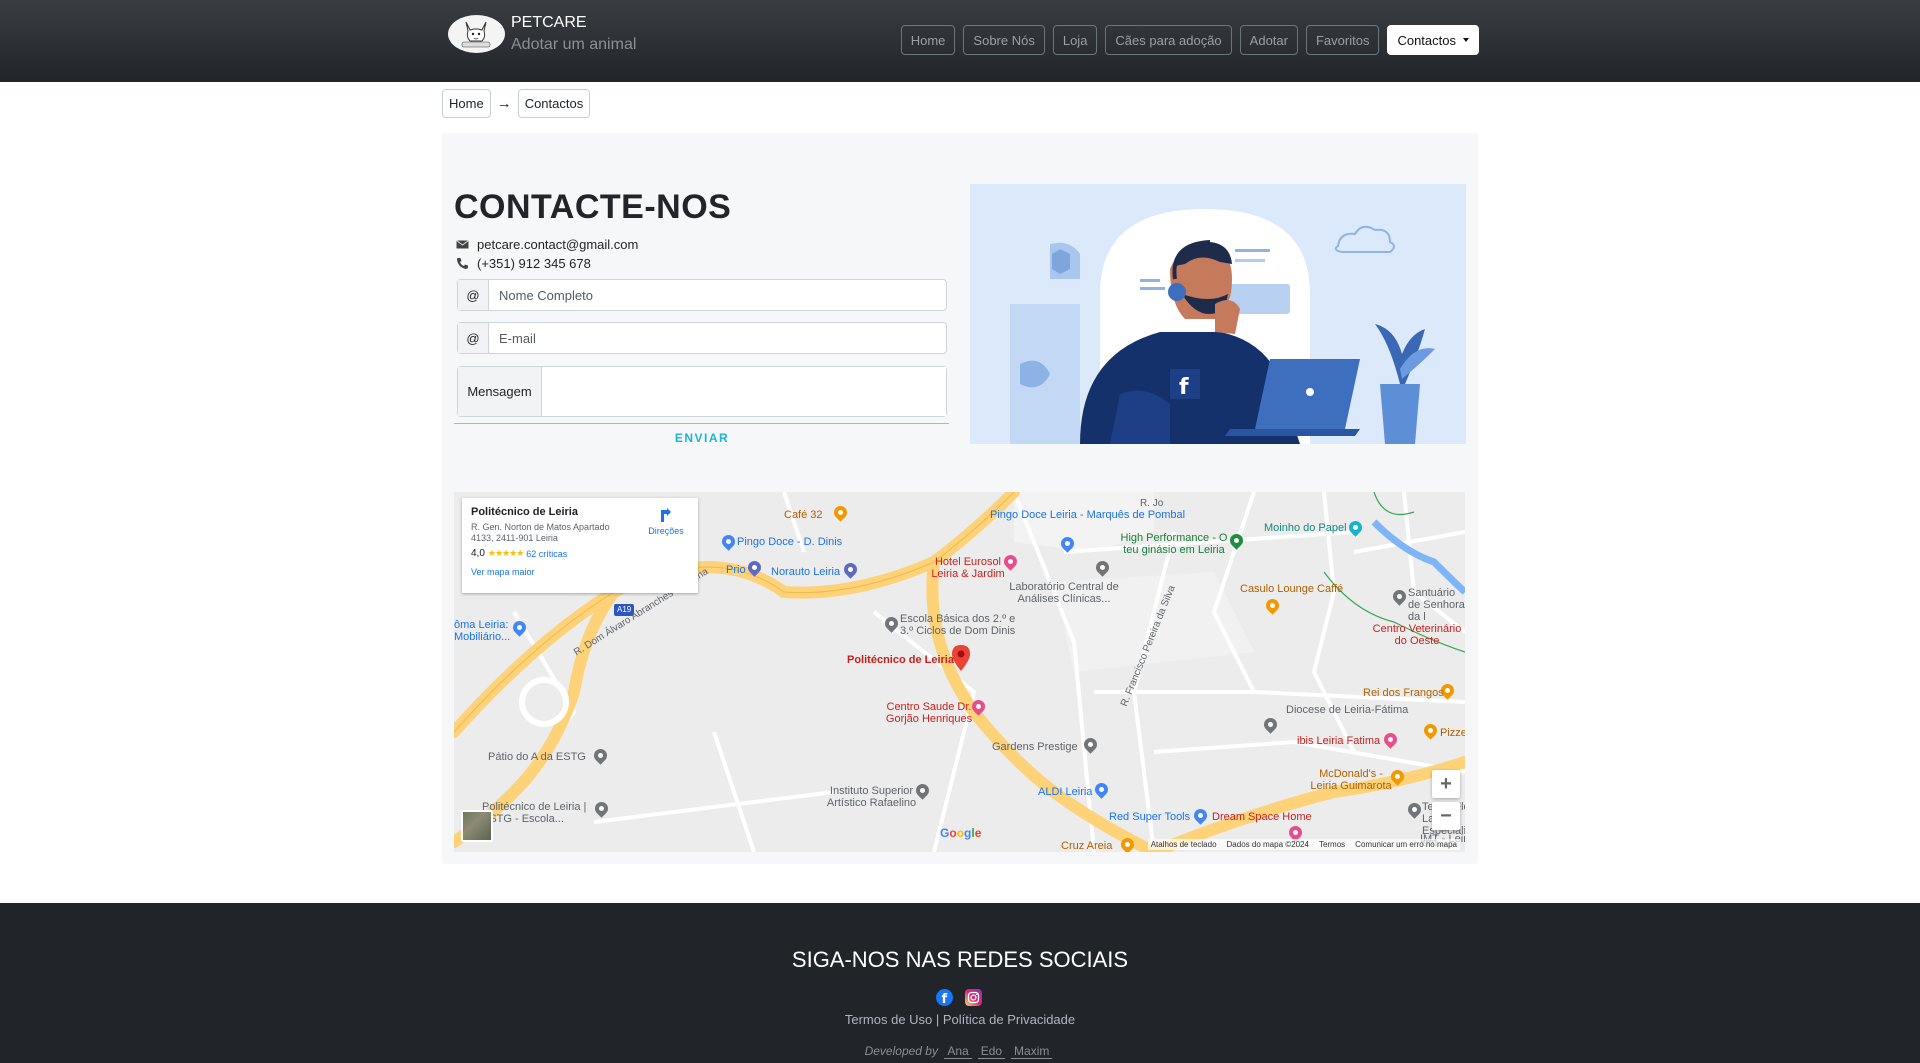  What do you see at coordinates (1149, 817) in the screenshot?
I see `poi-red-super: Red Super Tools` at bounding box center [1149, 817].